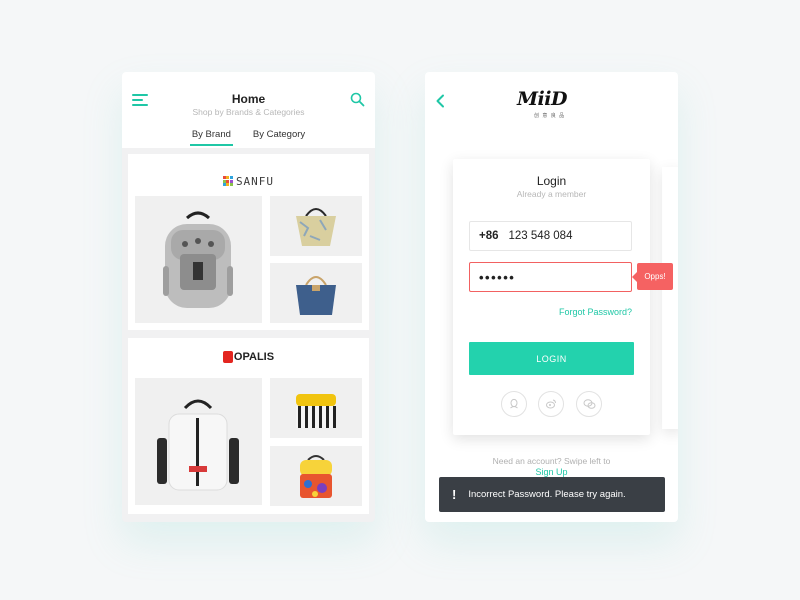 This screenshot has height=600, width=800. What do you see at coordinates (440, 101) in the screenshot?
I see `back-chevron-icon` at bounding box center [440, 101].